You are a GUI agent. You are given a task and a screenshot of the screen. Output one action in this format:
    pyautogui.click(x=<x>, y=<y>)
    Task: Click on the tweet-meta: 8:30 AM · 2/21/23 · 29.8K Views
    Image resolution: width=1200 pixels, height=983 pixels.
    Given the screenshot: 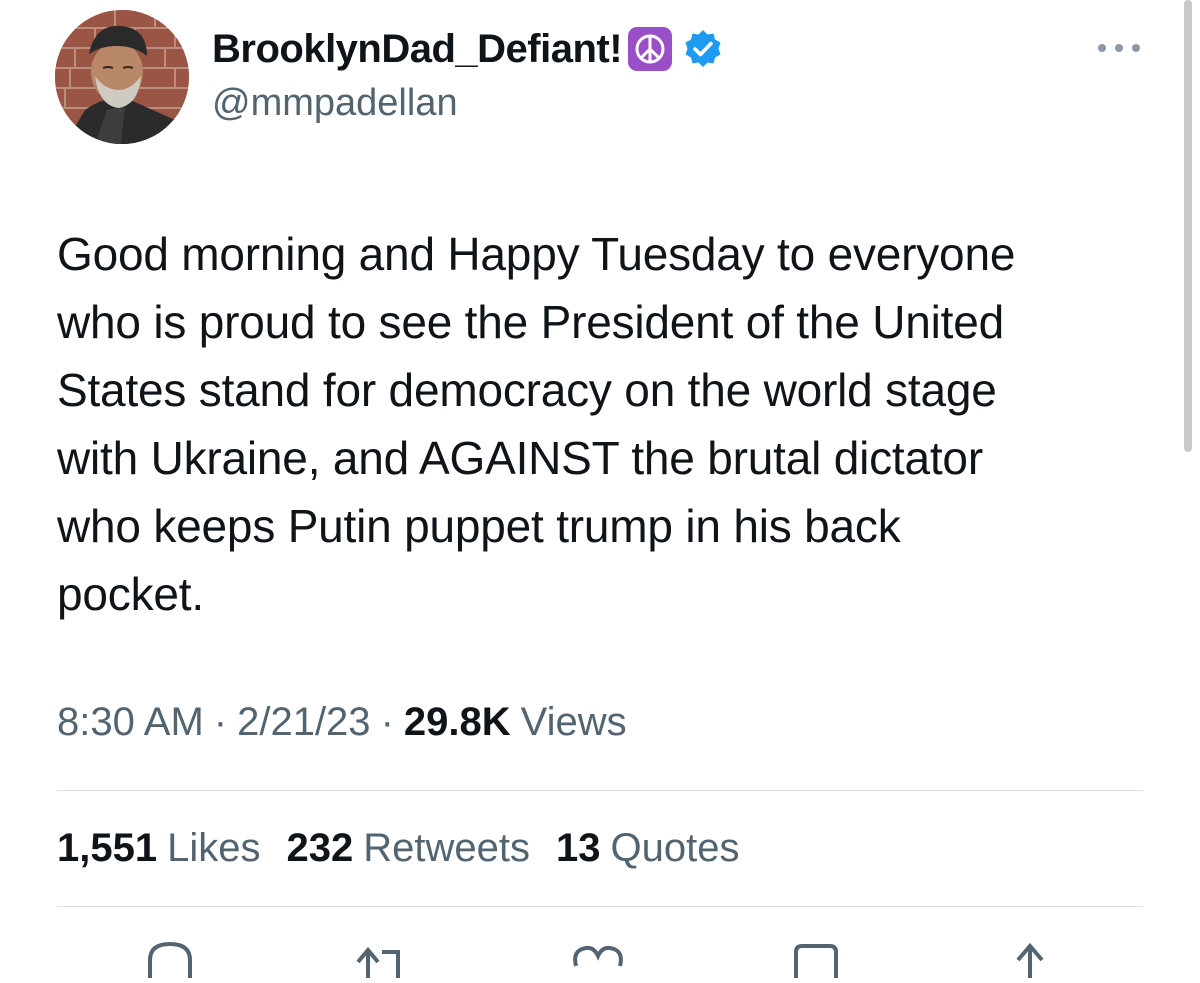 What is the action you would take?
    pyautogui.click(x=342, y=722)
    